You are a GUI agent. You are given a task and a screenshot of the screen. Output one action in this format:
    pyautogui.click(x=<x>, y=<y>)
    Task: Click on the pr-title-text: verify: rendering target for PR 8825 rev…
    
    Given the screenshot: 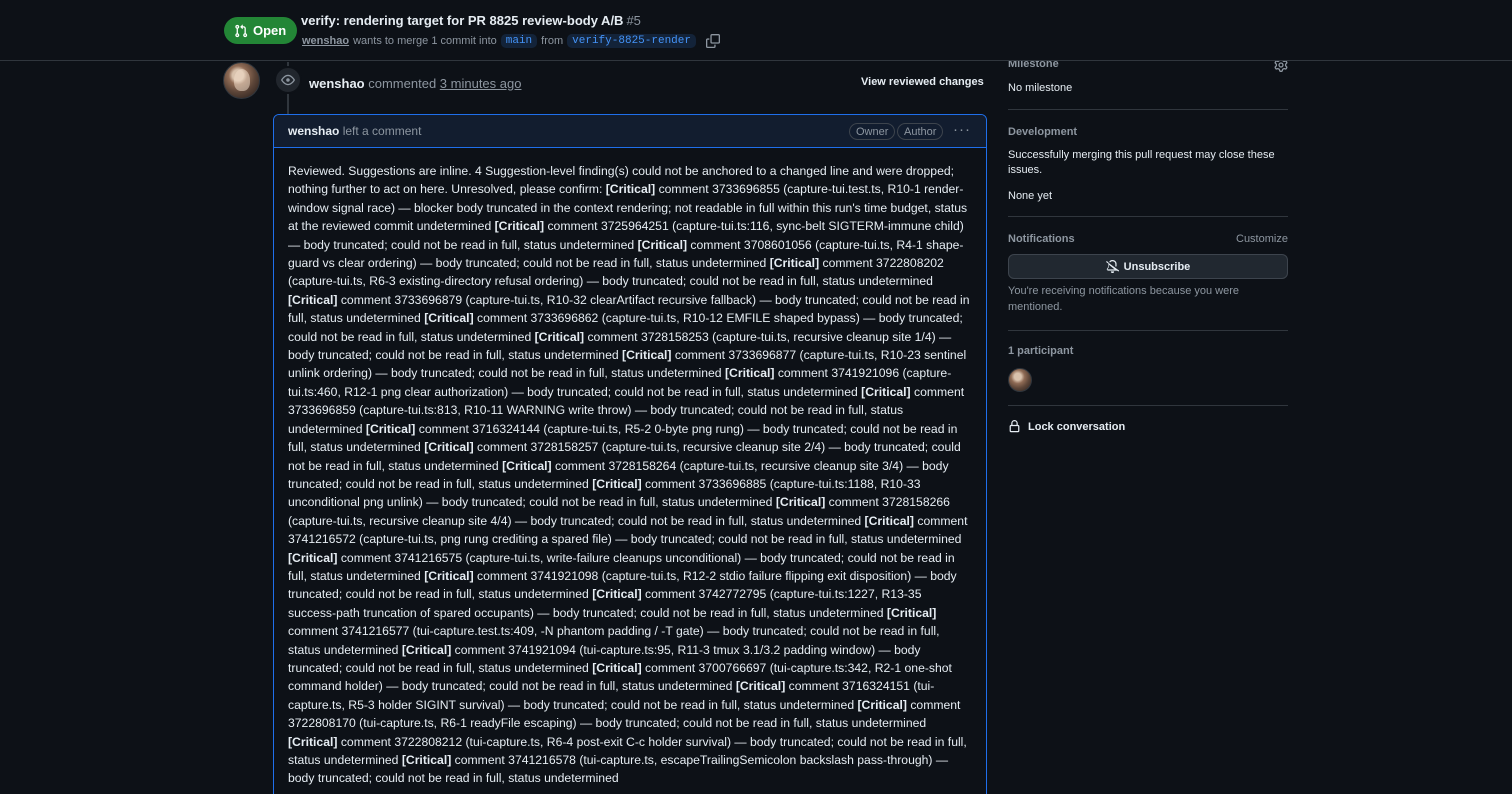 What is the action you would take?
    pyautogui.click(x=462, y=20)
    